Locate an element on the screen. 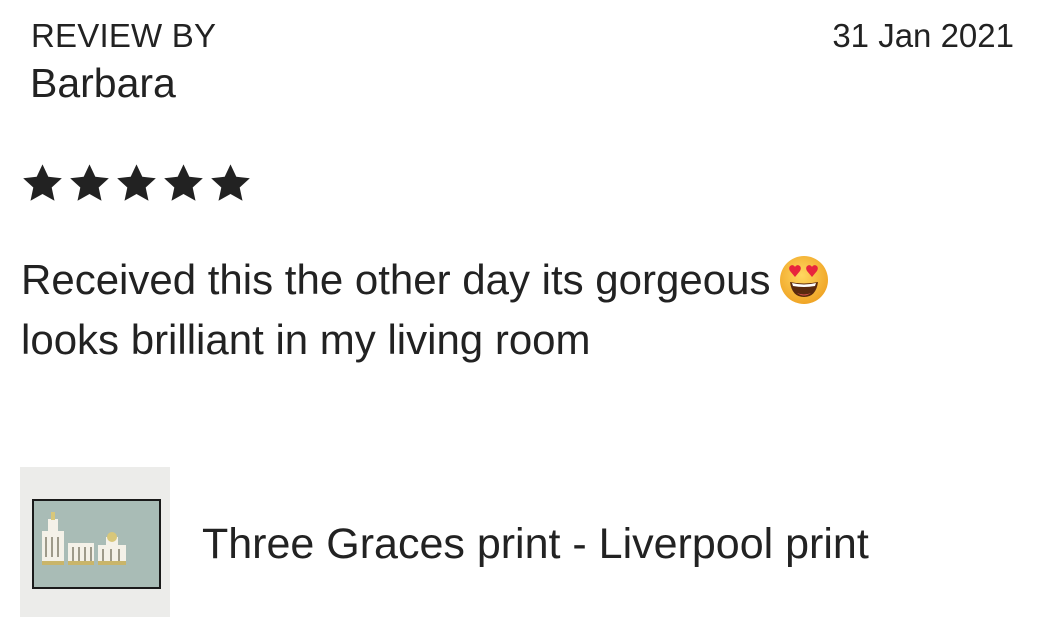  star-rating is located at coordinates (136, 183).